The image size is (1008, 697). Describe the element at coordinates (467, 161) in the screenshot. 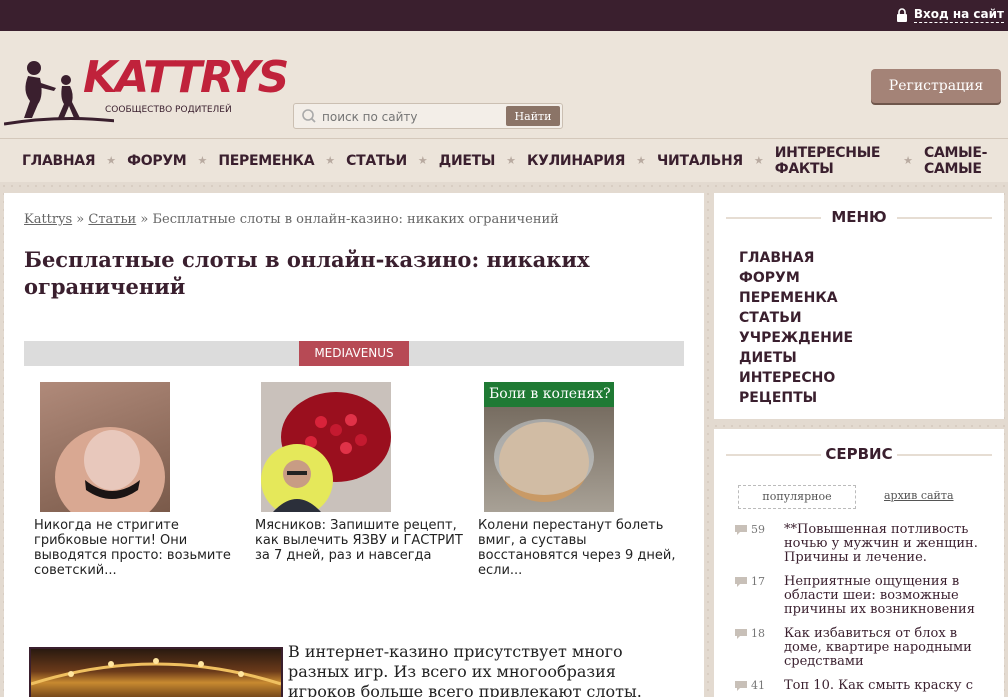

I see `nav-item-diets: ДИЕТЫ` at that location.